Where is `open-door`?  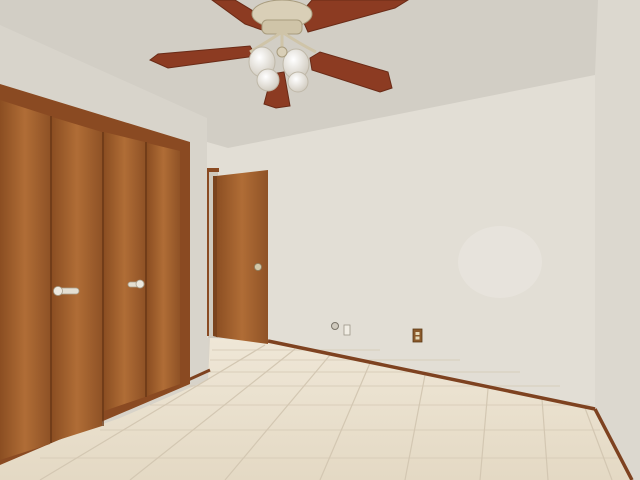
open-door is located at coordinates (242, 257).